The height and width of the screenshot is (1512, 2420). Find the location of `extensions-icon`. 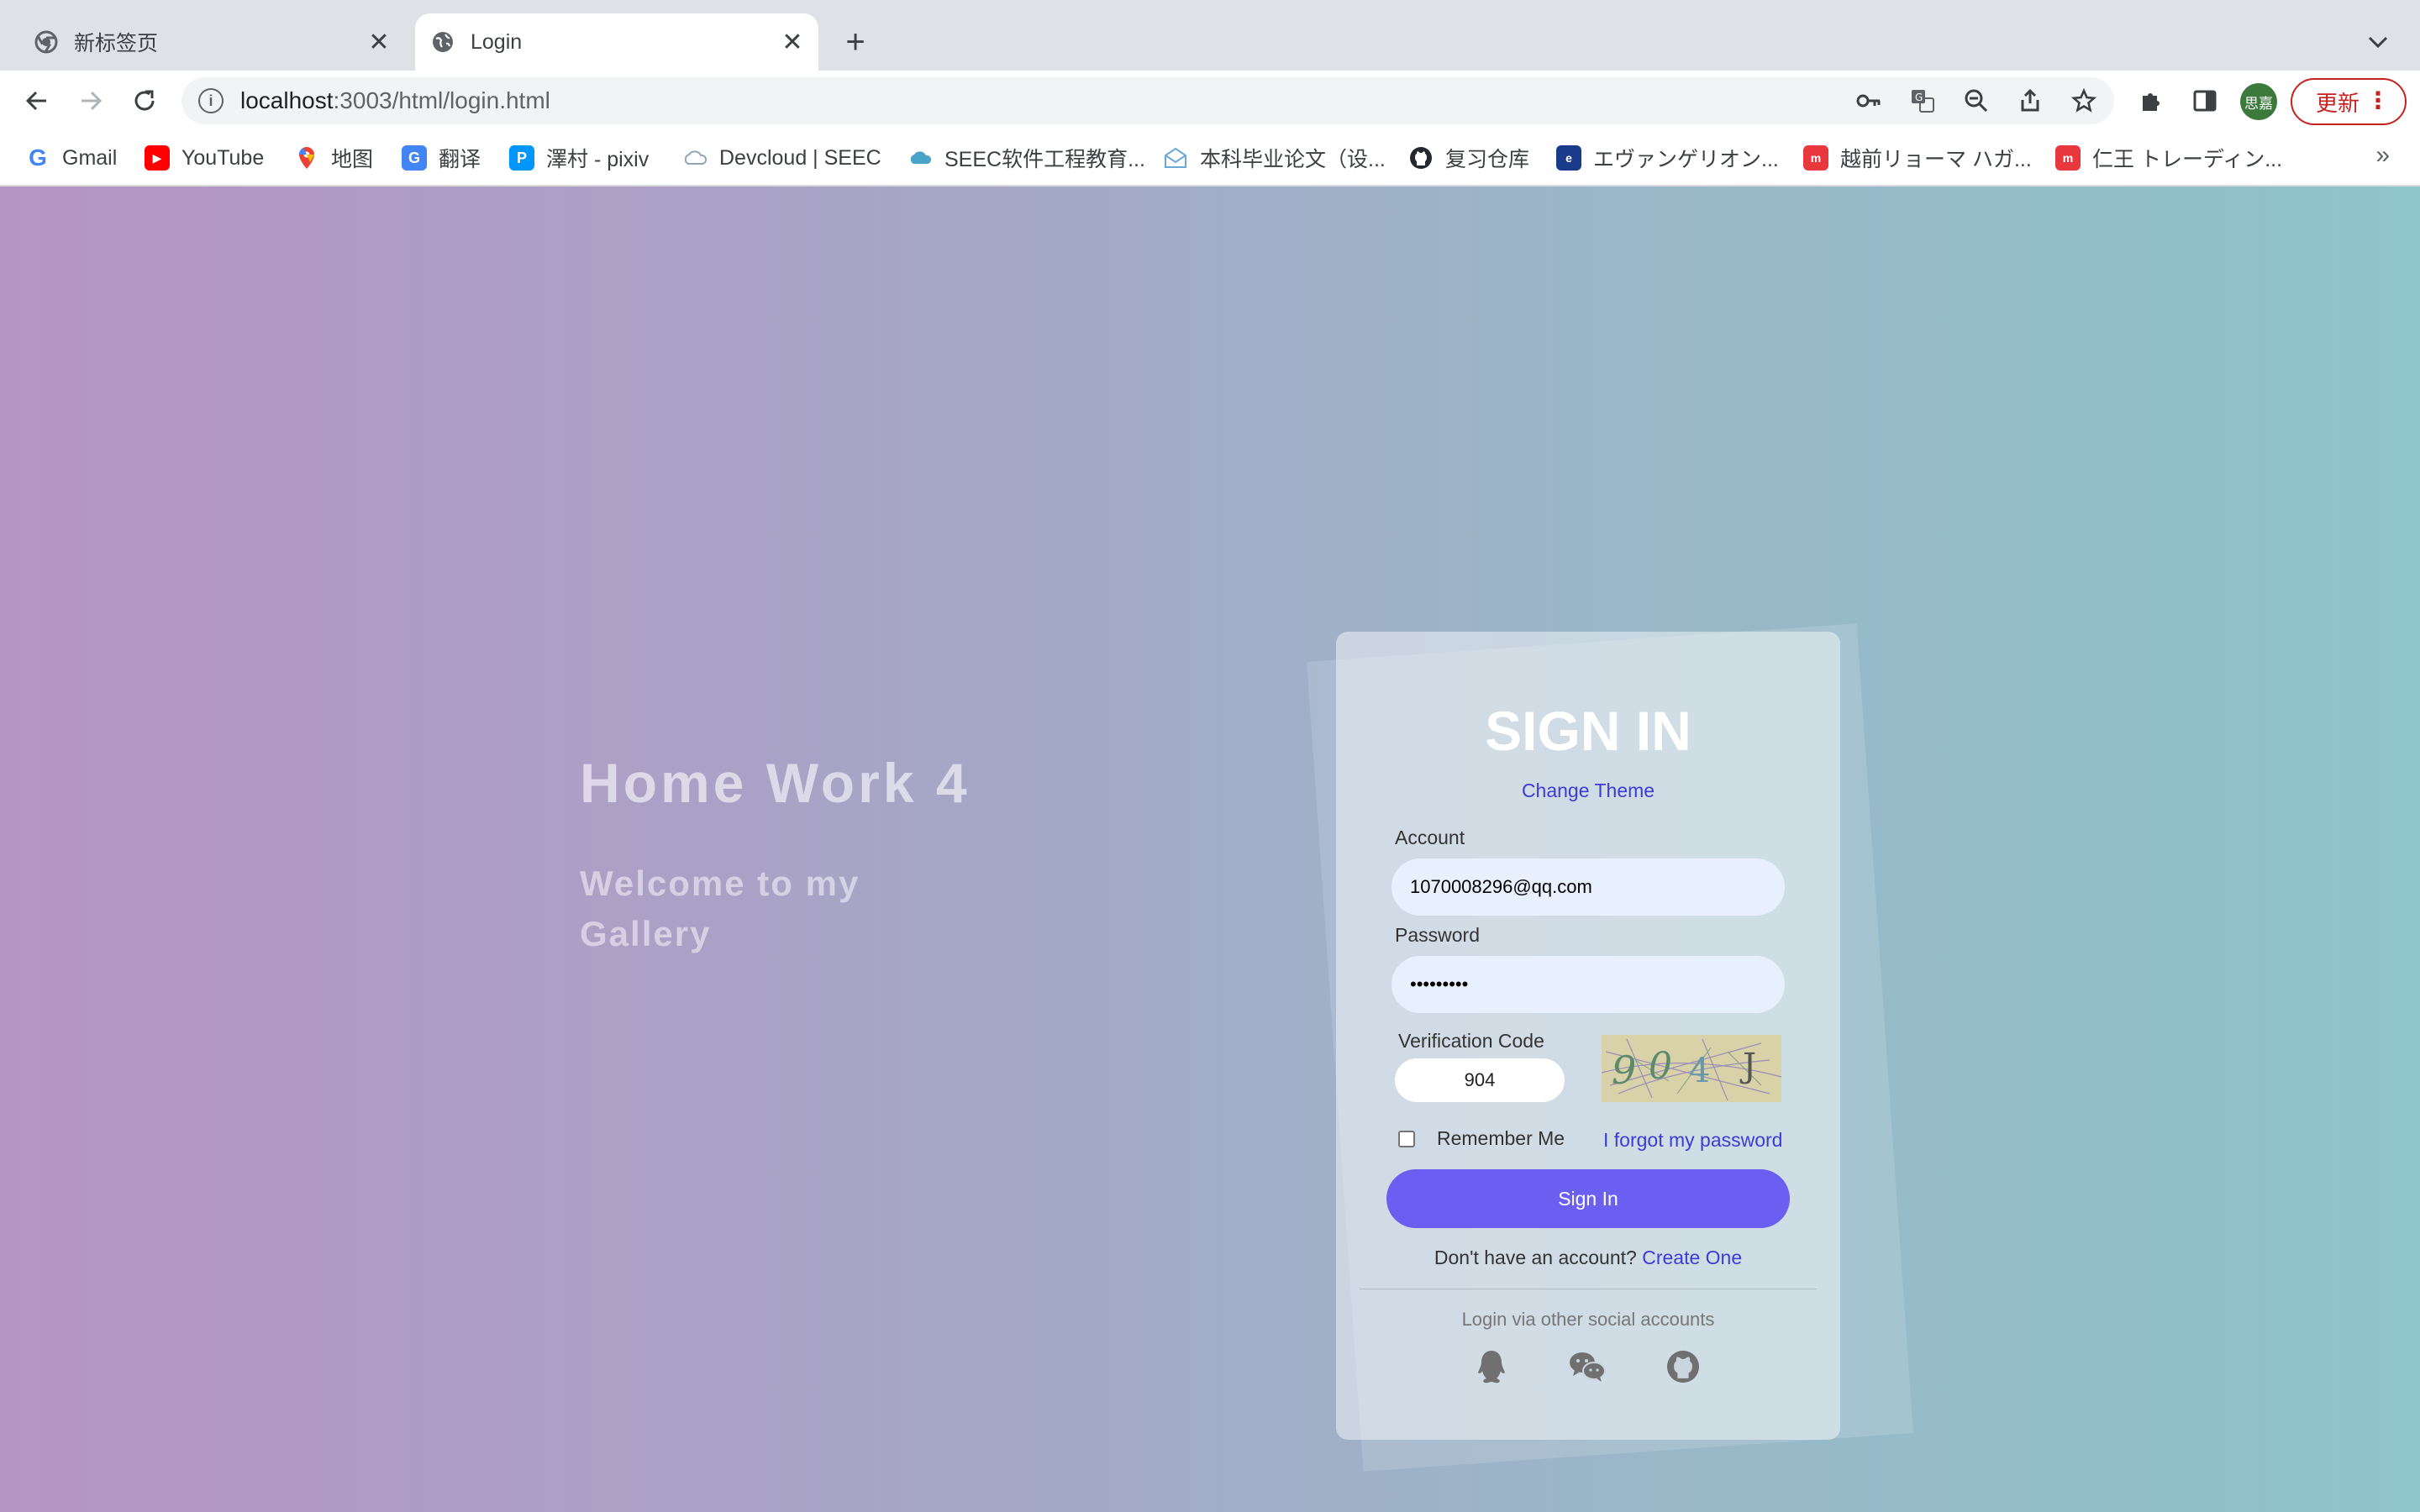

extensions-icon is located at coordinates (2151, 100).